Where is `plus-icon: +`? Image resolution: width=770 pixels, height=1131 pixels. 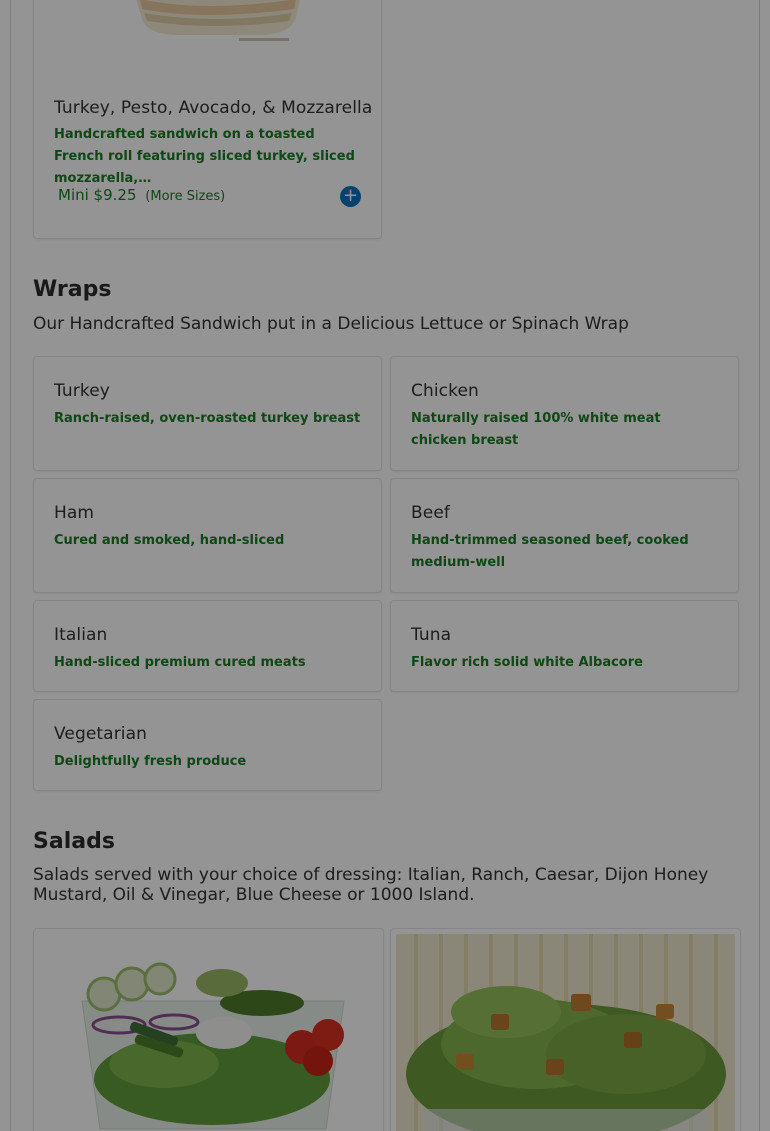 plus-icon: + is located at coordinates (350, 195).